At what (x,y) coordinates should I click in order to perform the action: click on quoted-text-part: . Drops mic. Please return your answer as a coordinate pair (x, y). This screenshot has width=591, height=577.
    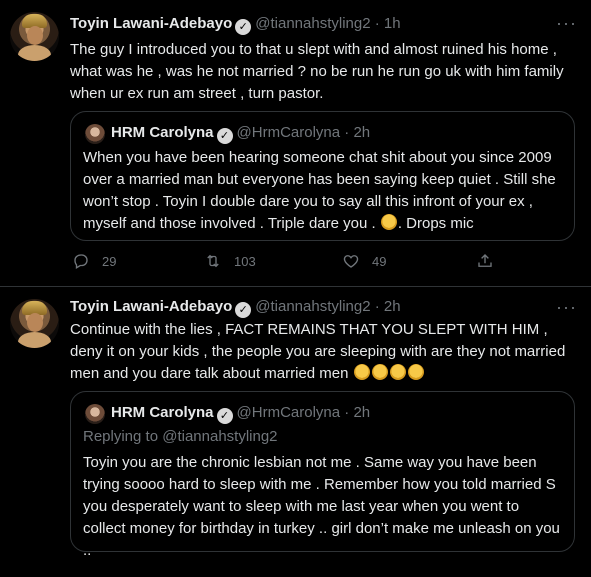
    Looking at the image, I should click on (435, 223).